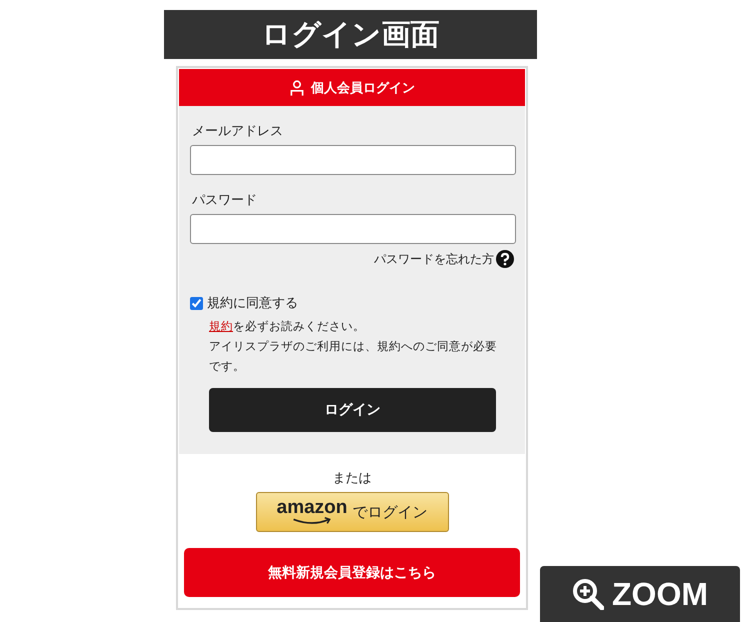 This screenshot has width=750, height=622. I want to click on or-text: または, so click(352, 478).